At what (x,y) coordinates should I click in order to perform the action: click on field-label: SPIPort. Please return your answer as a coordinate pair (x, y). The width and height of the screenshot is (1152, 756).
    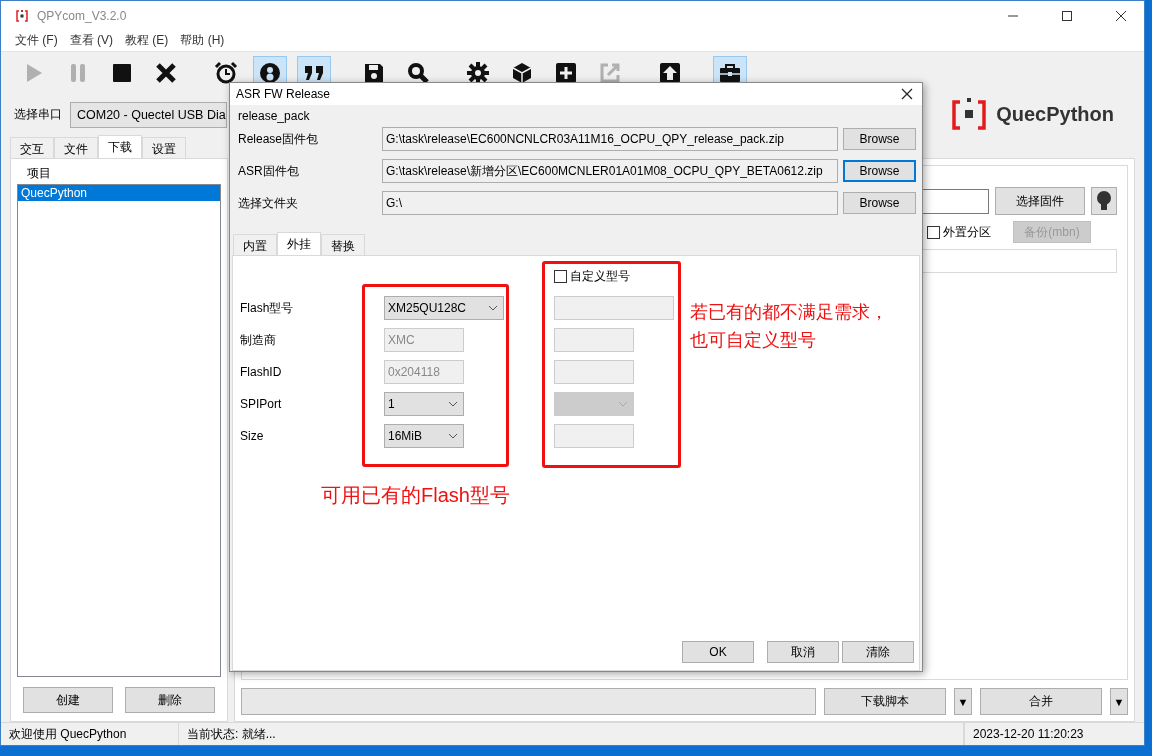
    Looking at the image, I should click on (261, 404).